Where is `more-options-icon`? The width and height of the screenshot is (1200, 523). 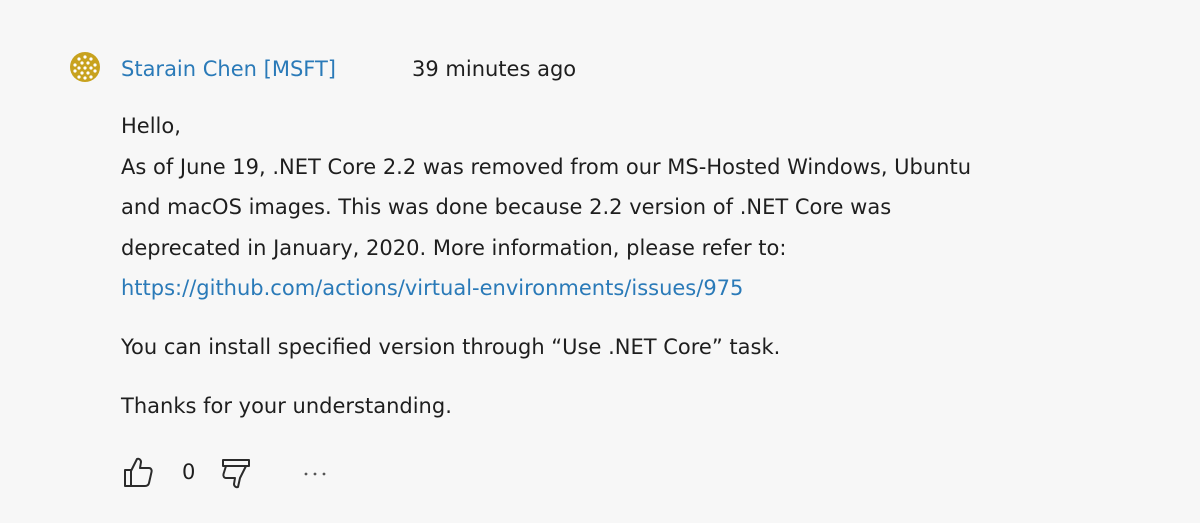 more-options-icon is located at coordinates (316, 471).